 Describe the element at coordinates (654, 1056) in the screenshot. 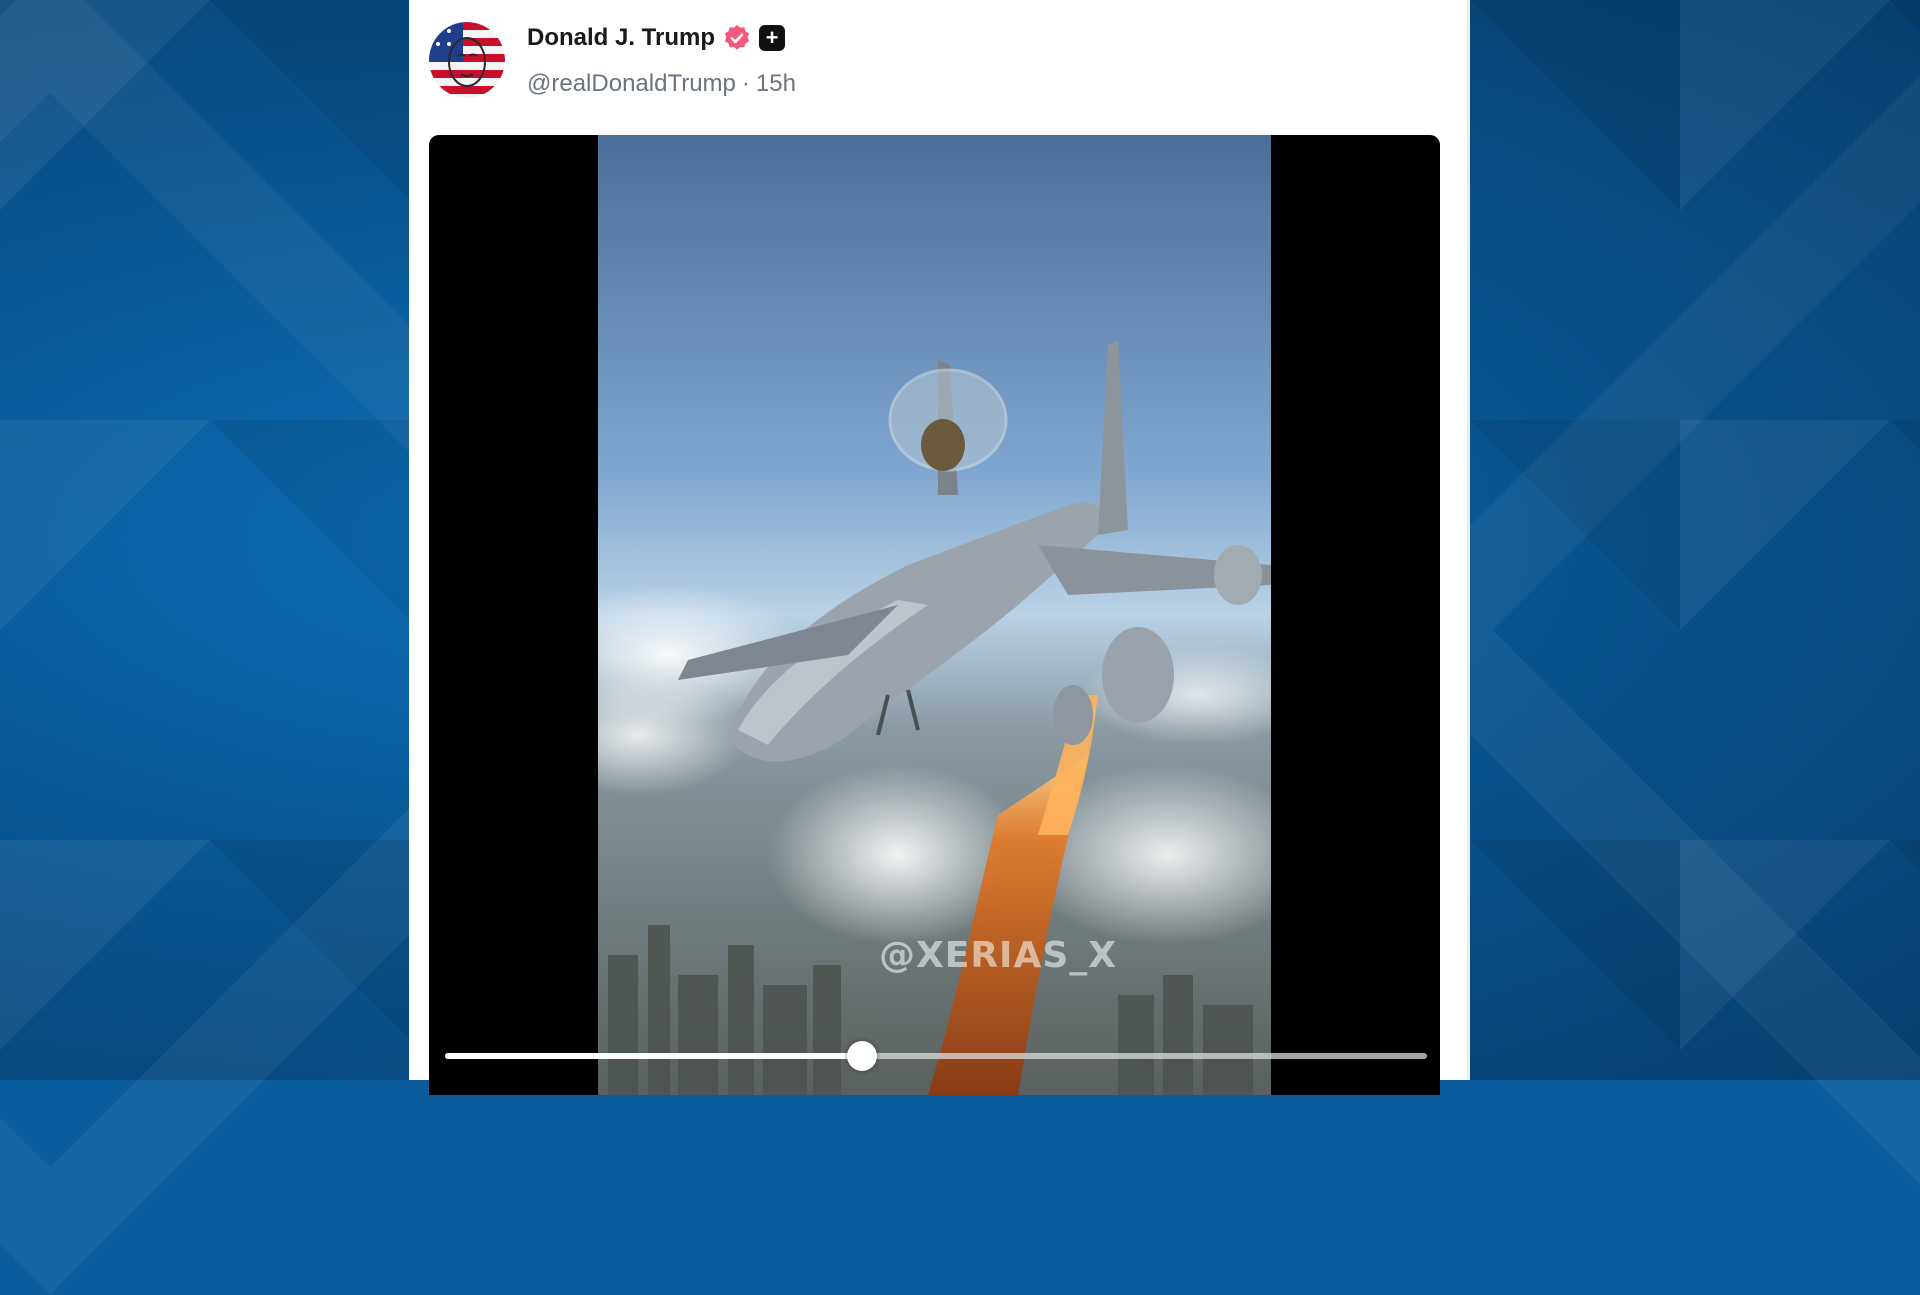

I see `video-progress-fill` at that location.